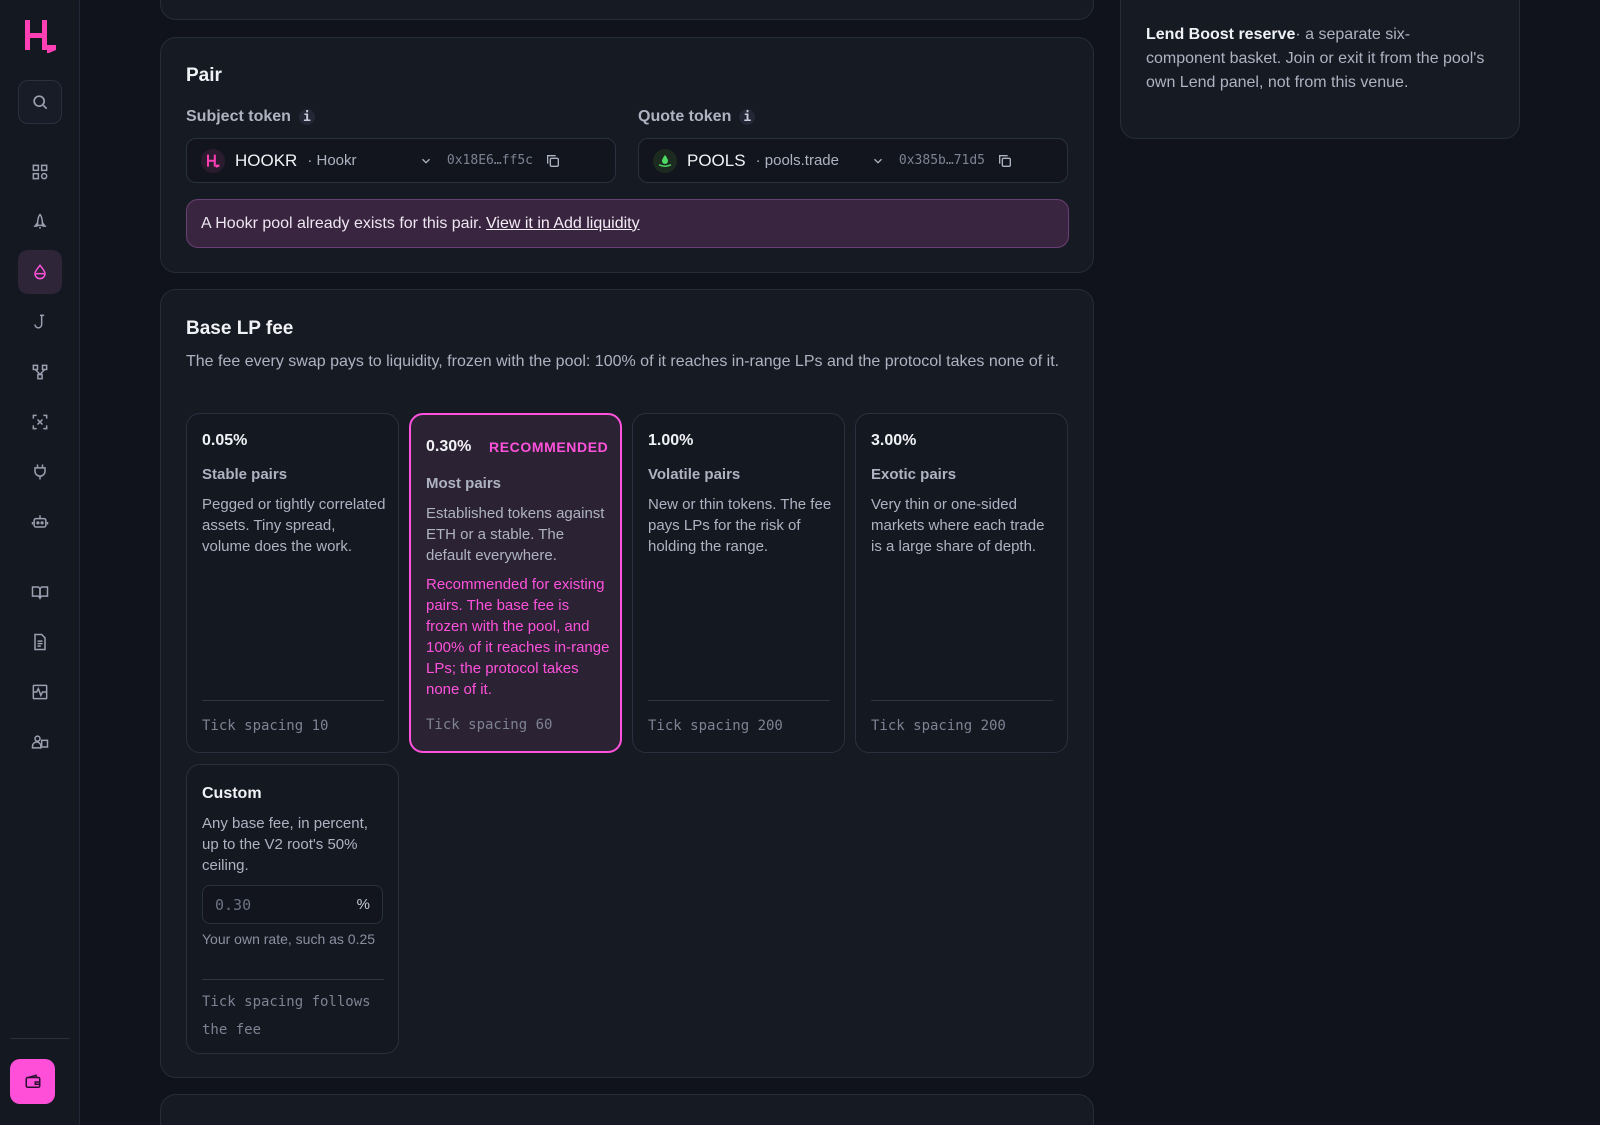 The width and height of the screenshot is (1600, 1125). Describe the element at coordinates (213, 160) in the screenshot. I see `hookr-token-icon` at that location.